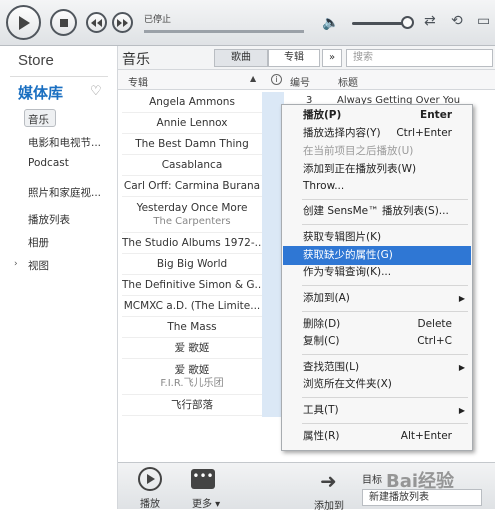  Describe the element at coordinates (360, 169) in the screenshot. I see `menu-item-label: 添加到正在播放列表(W)` at that location.